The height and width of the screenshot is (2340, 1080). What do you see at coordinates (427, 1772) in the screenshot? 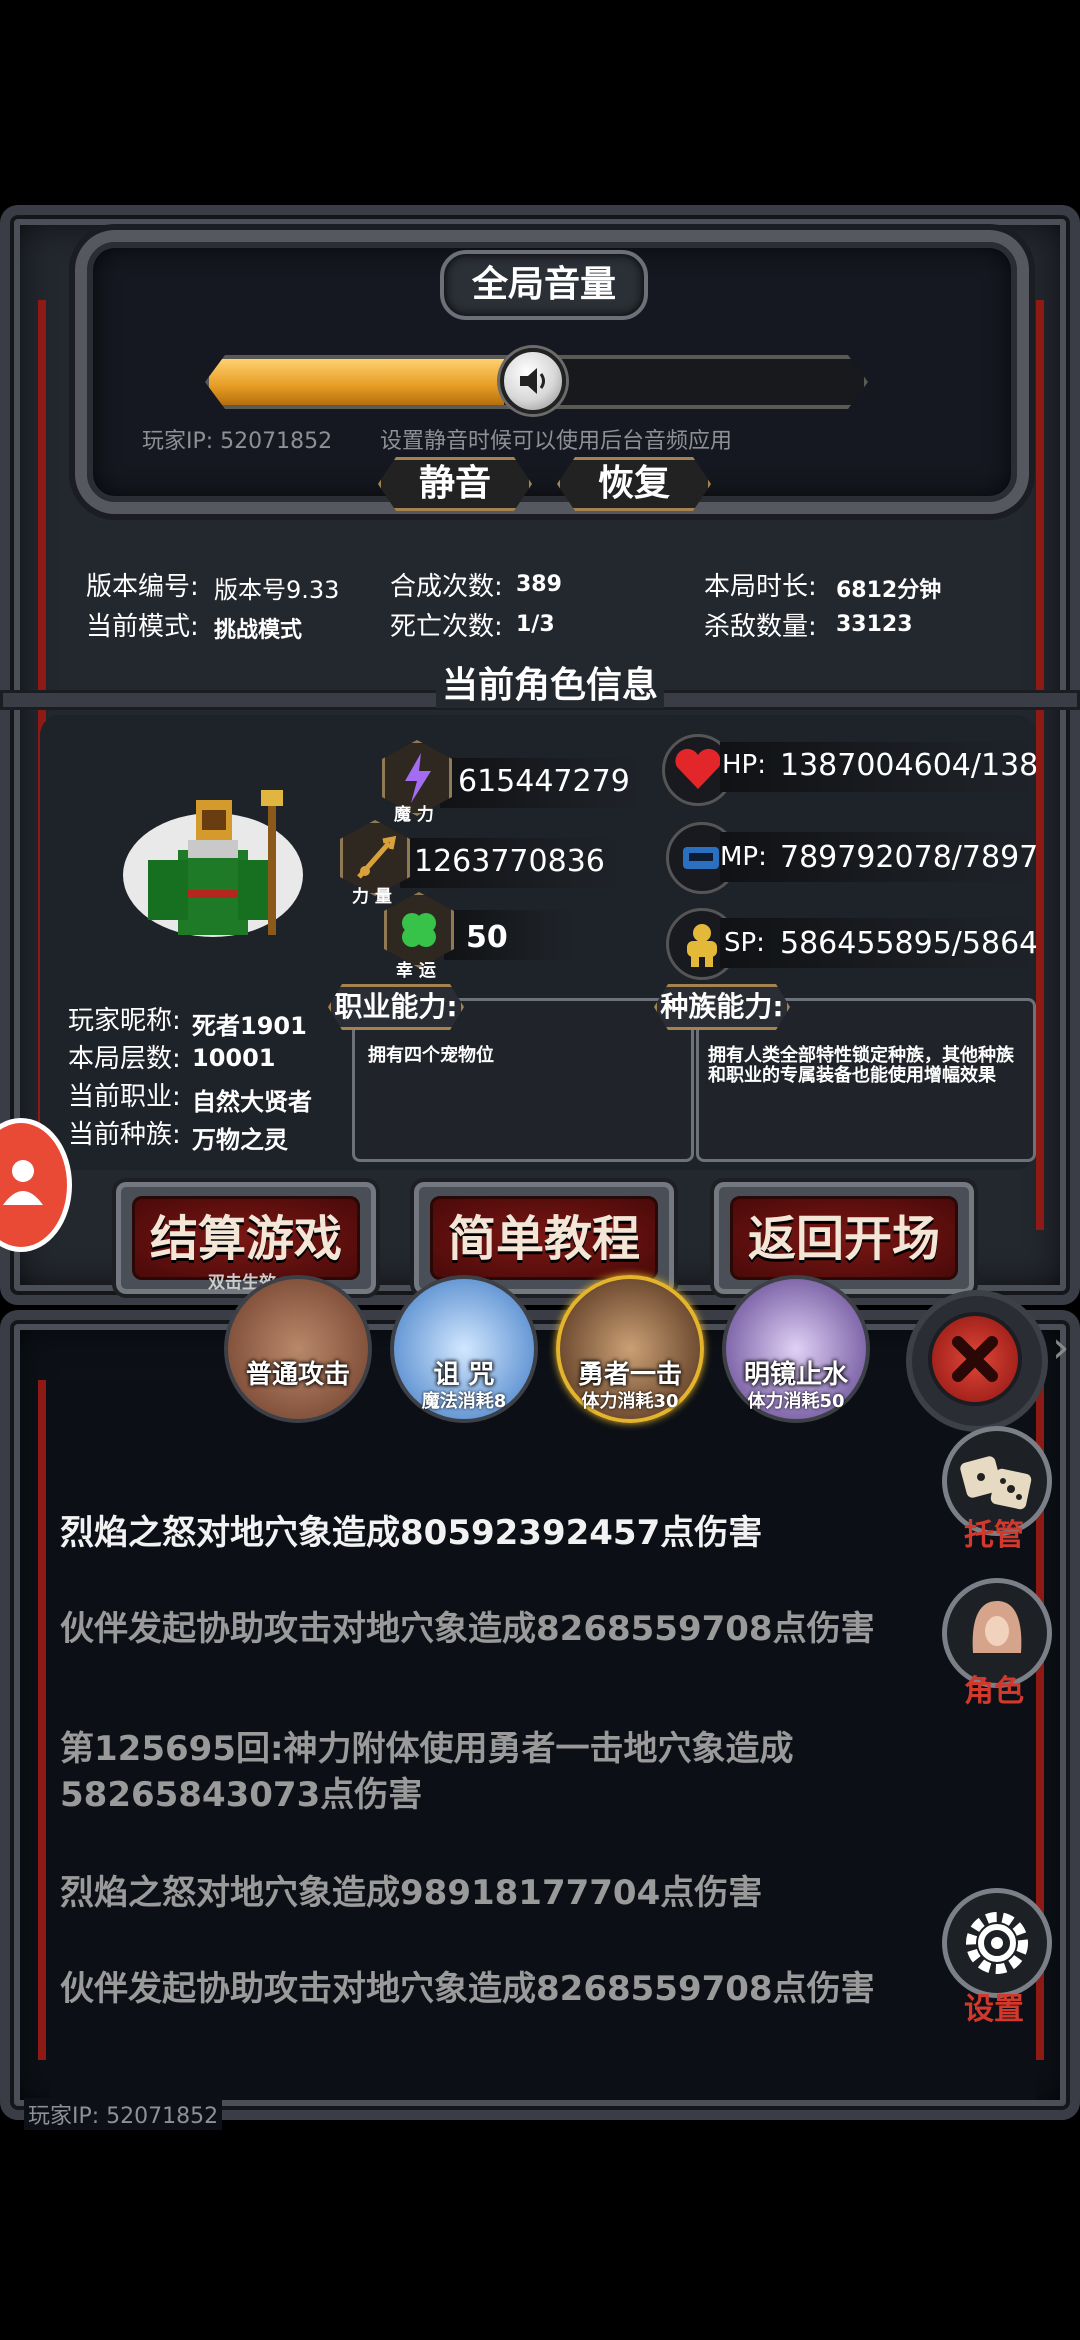
I see `log-line: 第125695回:神力附体使用勇者一击地穴象造成58265843073点伤害` at bounding box center [427, 1772].